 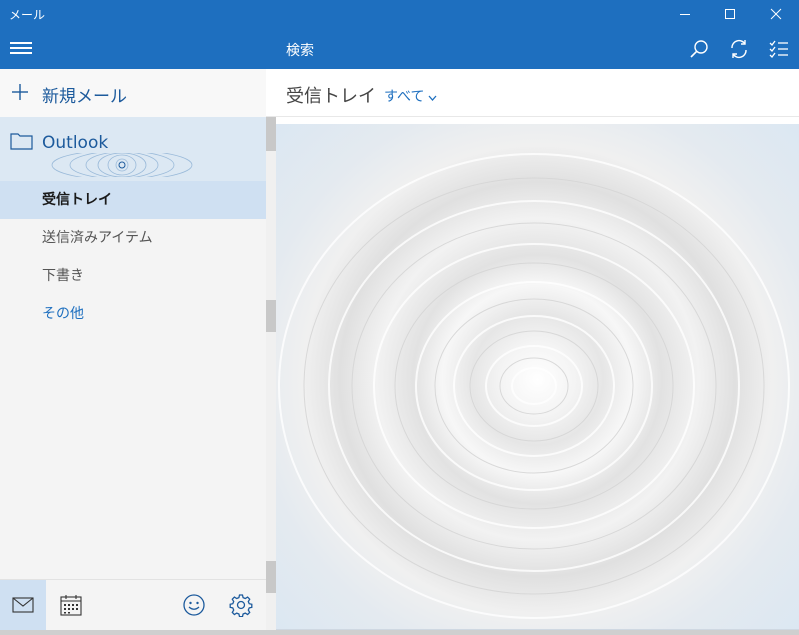 What do you see at coordinates (97, 238) in the screenshot?
I see `folder-label: 送信済みアイテム` at bounding box center [97, 238].